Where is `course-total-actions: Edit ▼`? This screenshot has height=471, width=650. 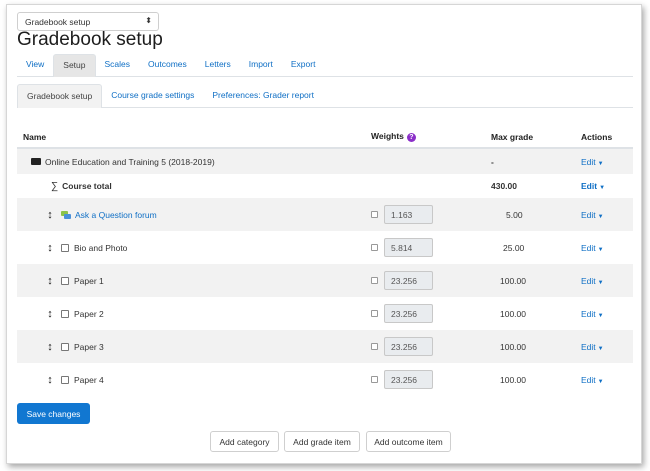
course-total-actions: Edit ▼ is located at coordinates (604, 186).